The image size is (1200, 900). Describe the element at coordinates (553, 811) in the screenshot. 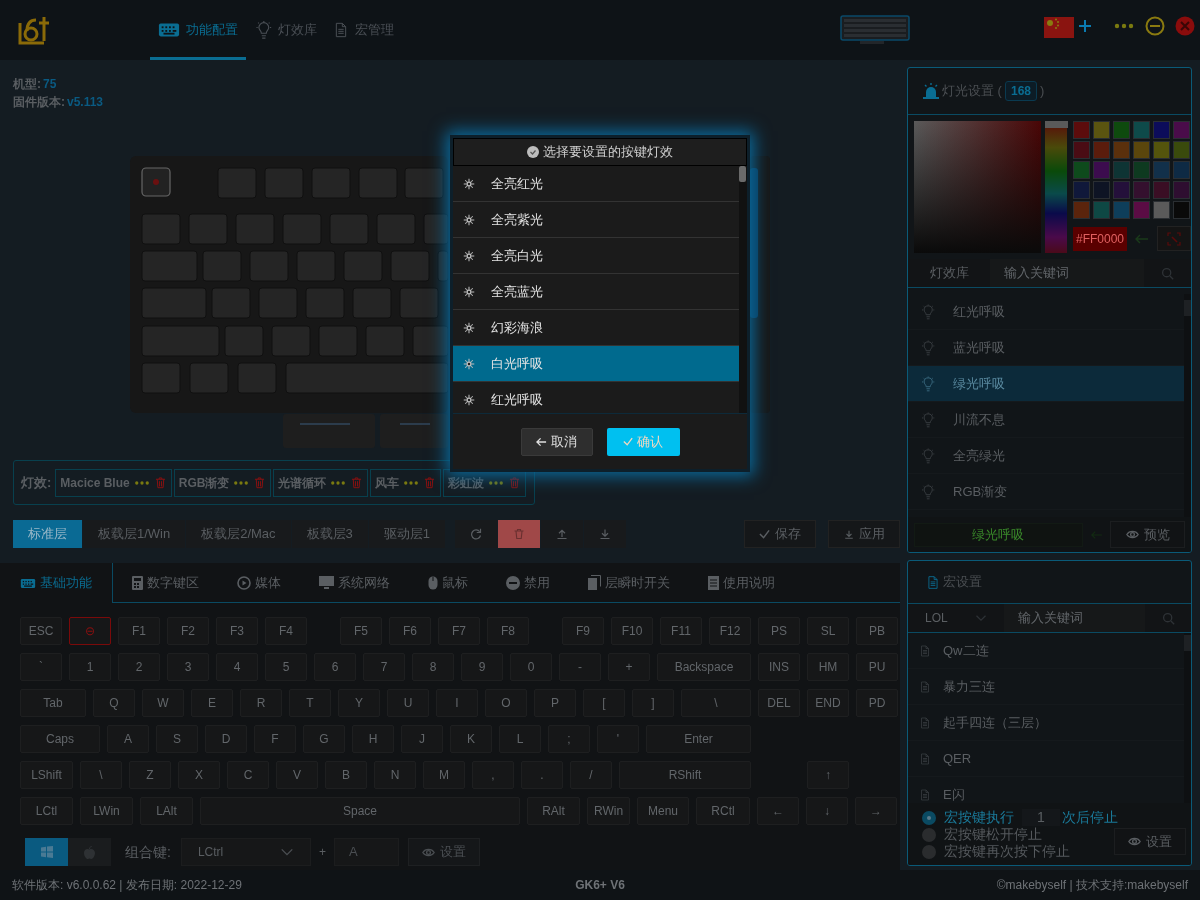

I see `key-button: RAlt` at that location.